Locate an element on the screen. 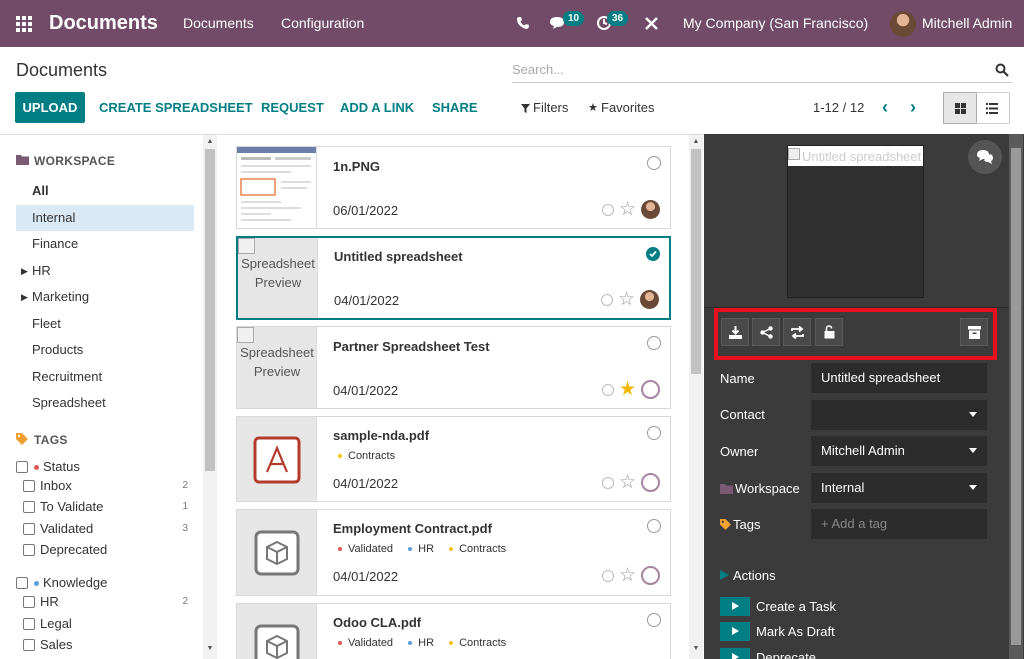  workspace-item-products: Products is located at coordinates (105, 350).